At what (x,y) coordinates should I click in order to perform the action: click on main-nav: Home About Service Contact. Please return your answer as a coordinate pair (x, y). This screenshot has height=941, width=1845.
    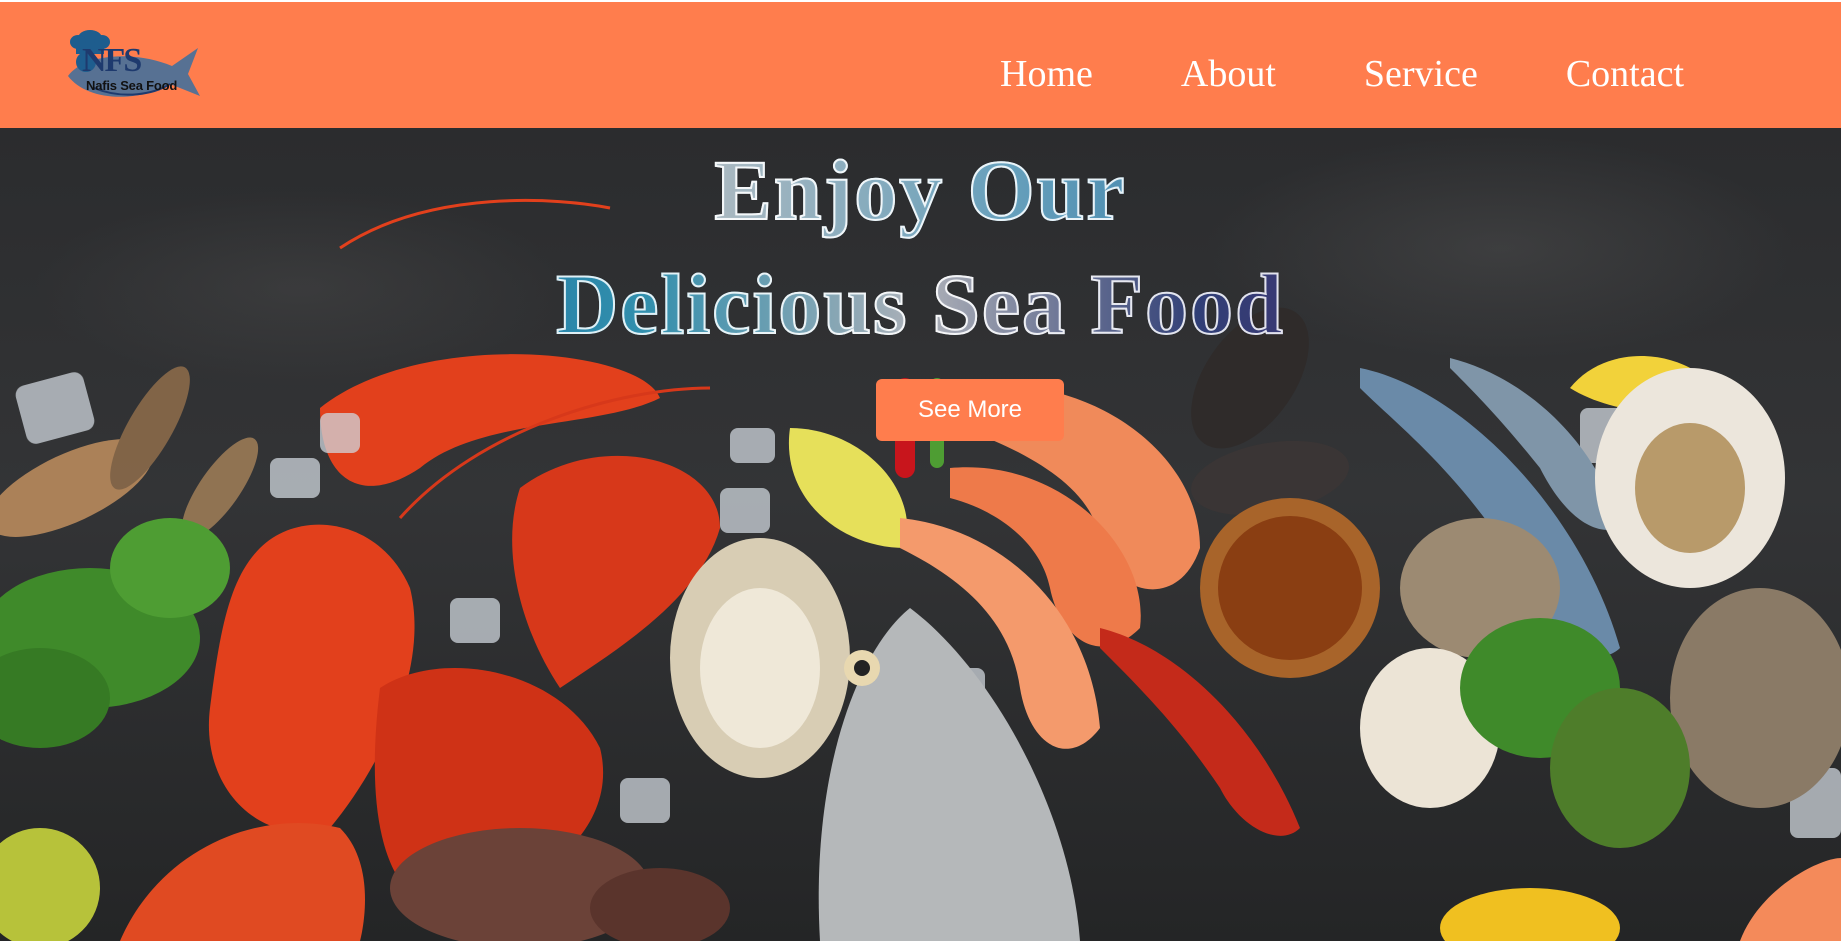
    Looking at the image, I should click on (1342, 74).